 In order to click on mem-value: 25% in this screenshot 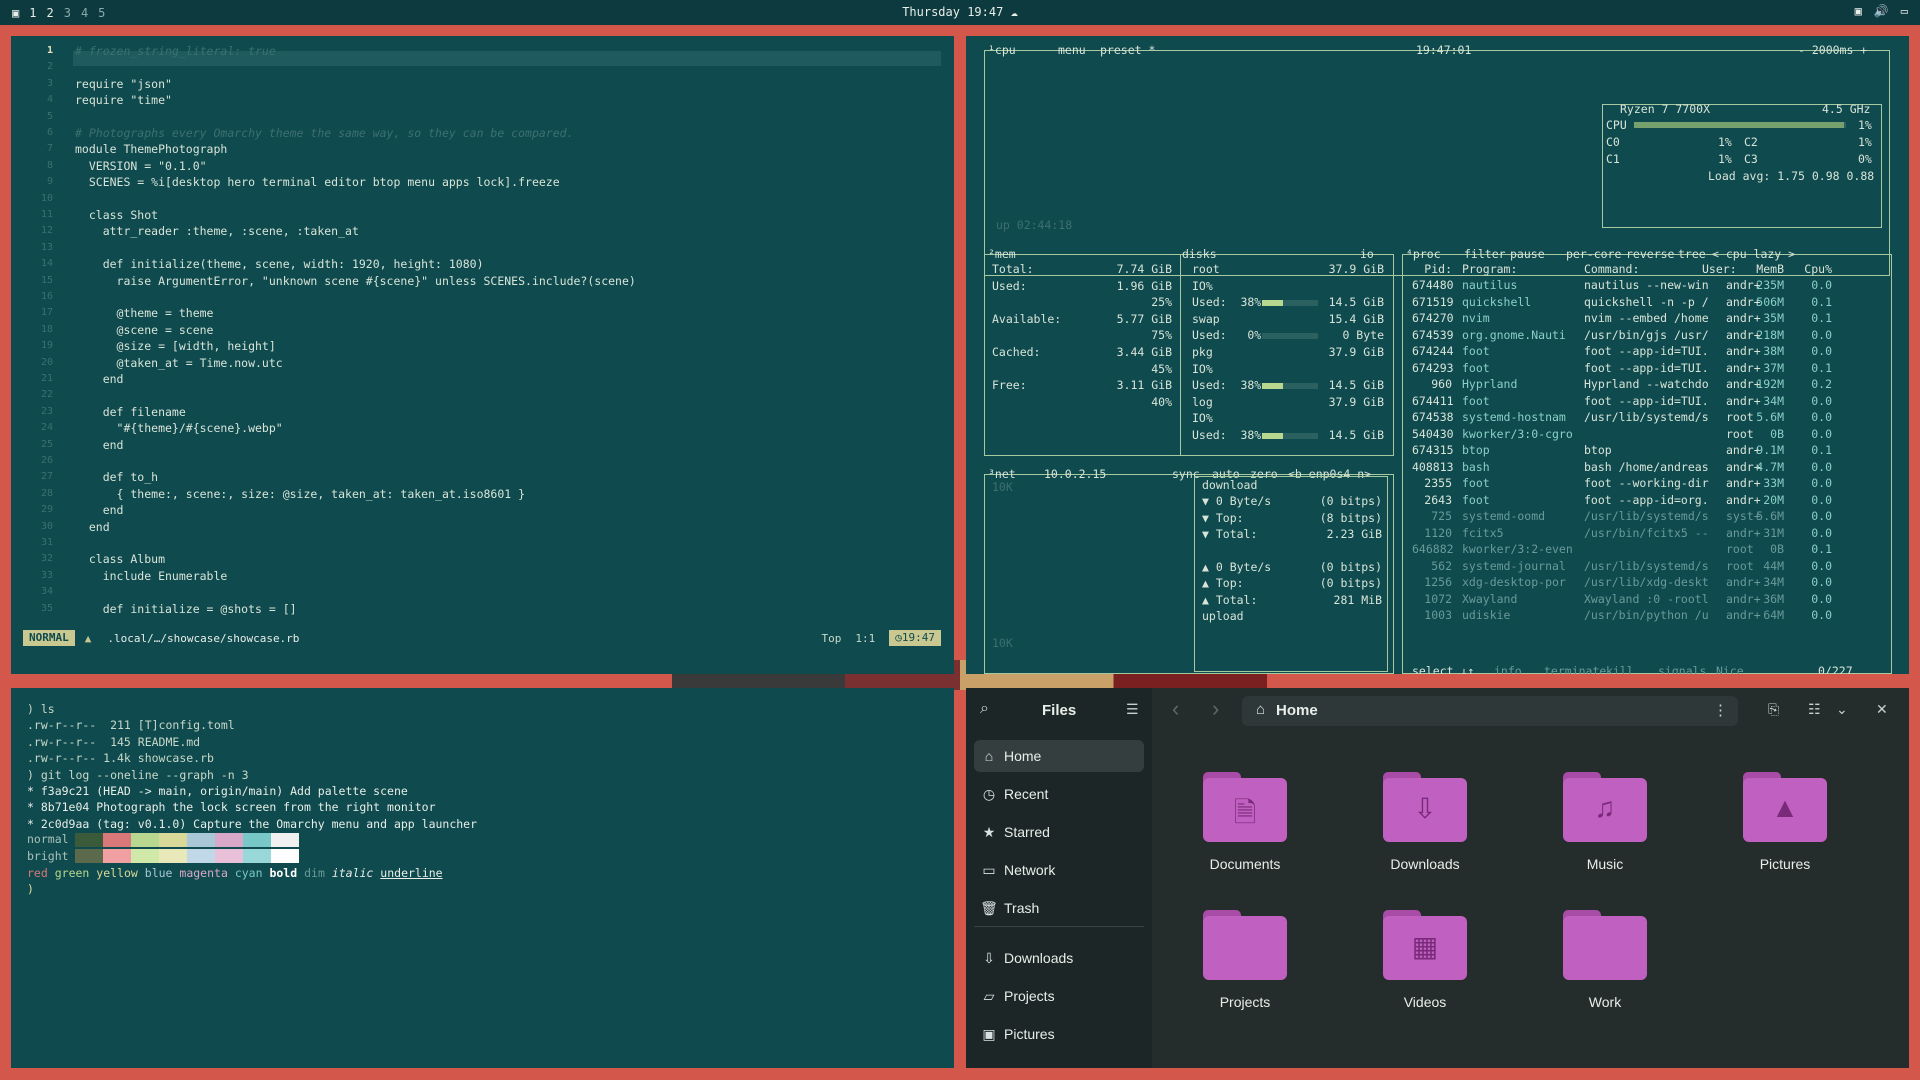, I will do `click(1161, 302)`.